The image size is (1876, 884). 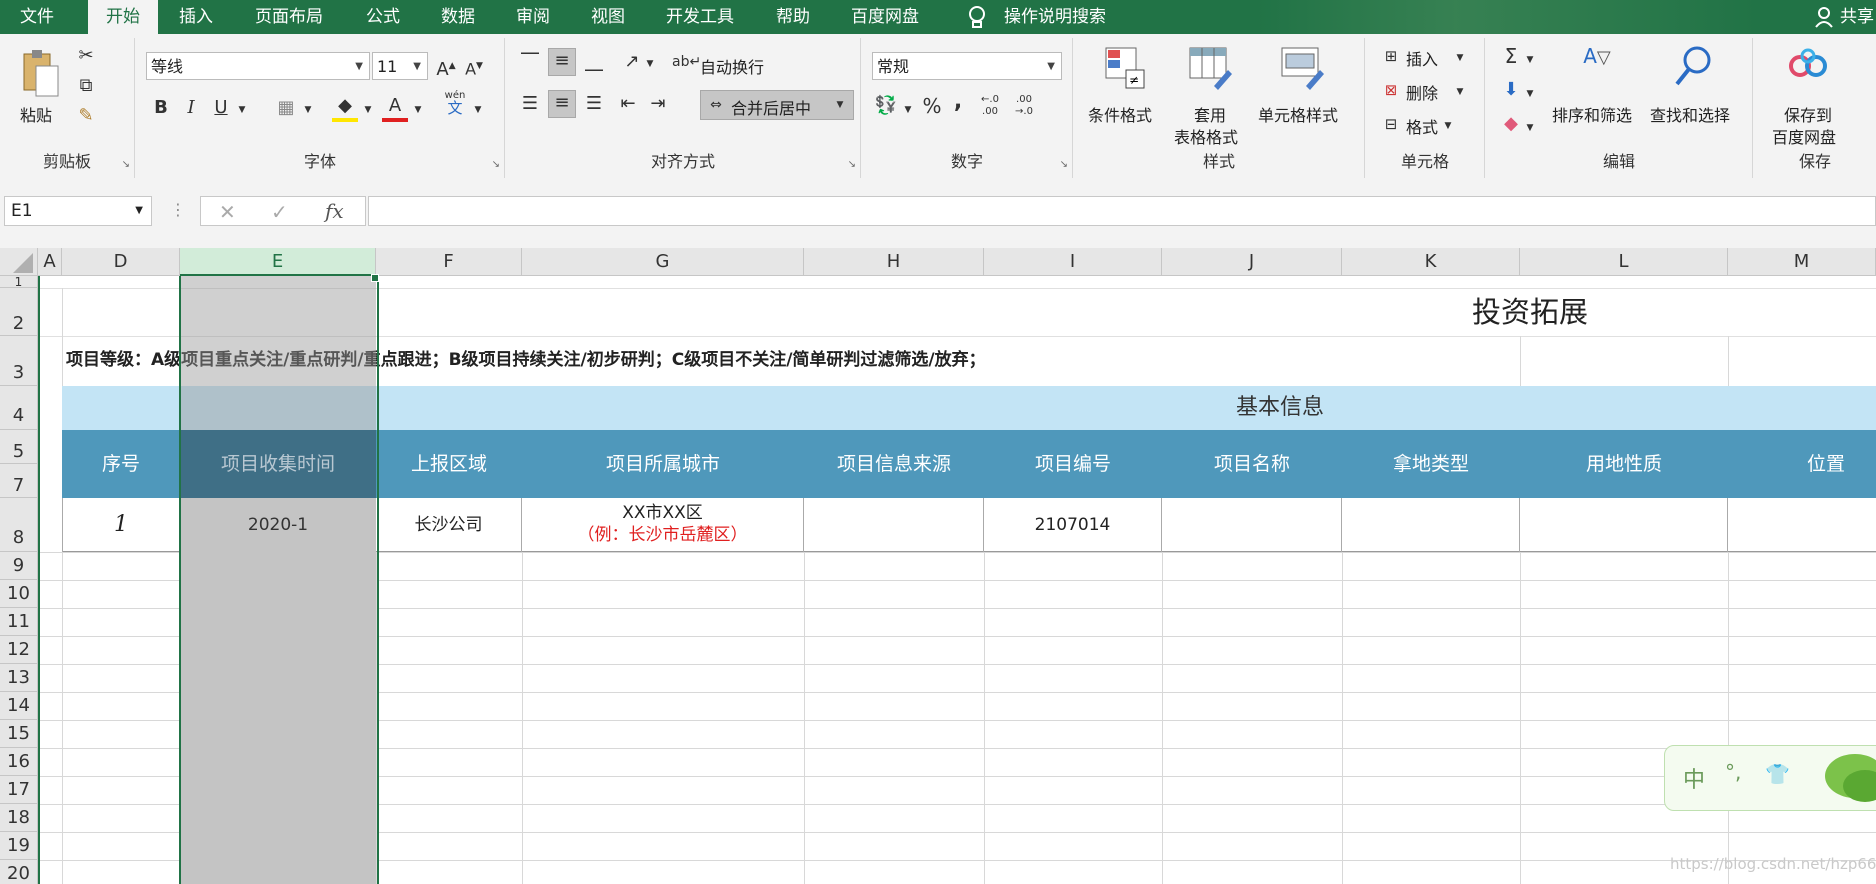 I want to click on borders-dropdown-icon: ▼, so click(x=308, y=110).